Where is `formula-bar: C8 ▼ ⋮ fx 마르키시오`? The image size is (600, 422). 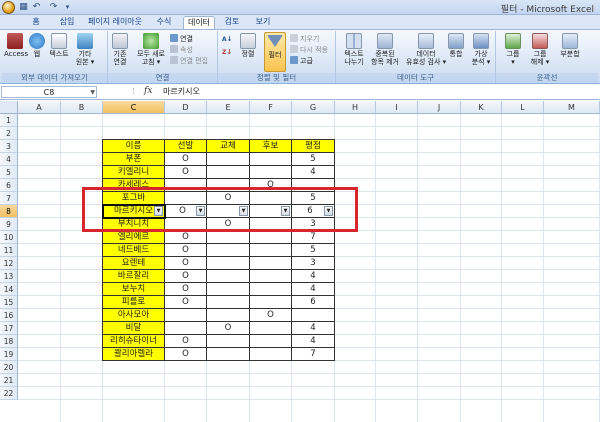
formula-bar: C8 ▼ ⋮ fx 마르키시오 is located at coordinates (300, 92).